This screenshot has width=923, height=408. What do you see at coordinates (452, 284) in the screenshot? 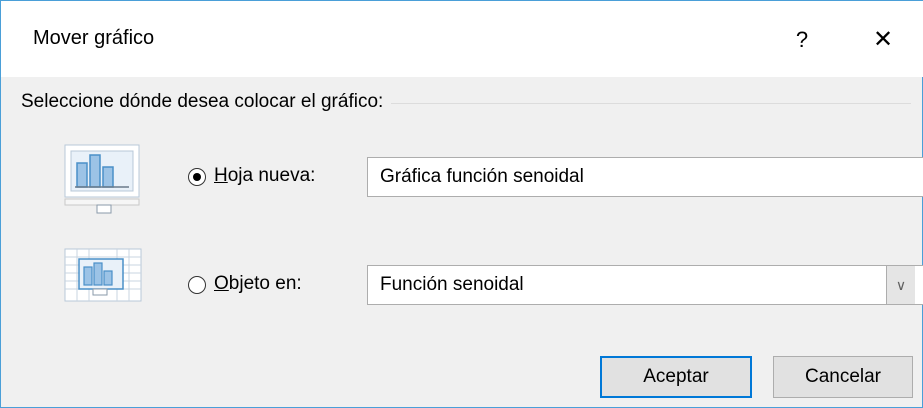
I see `object-in-combobox-value: Función senoidal` at bounding box center [452, 284].